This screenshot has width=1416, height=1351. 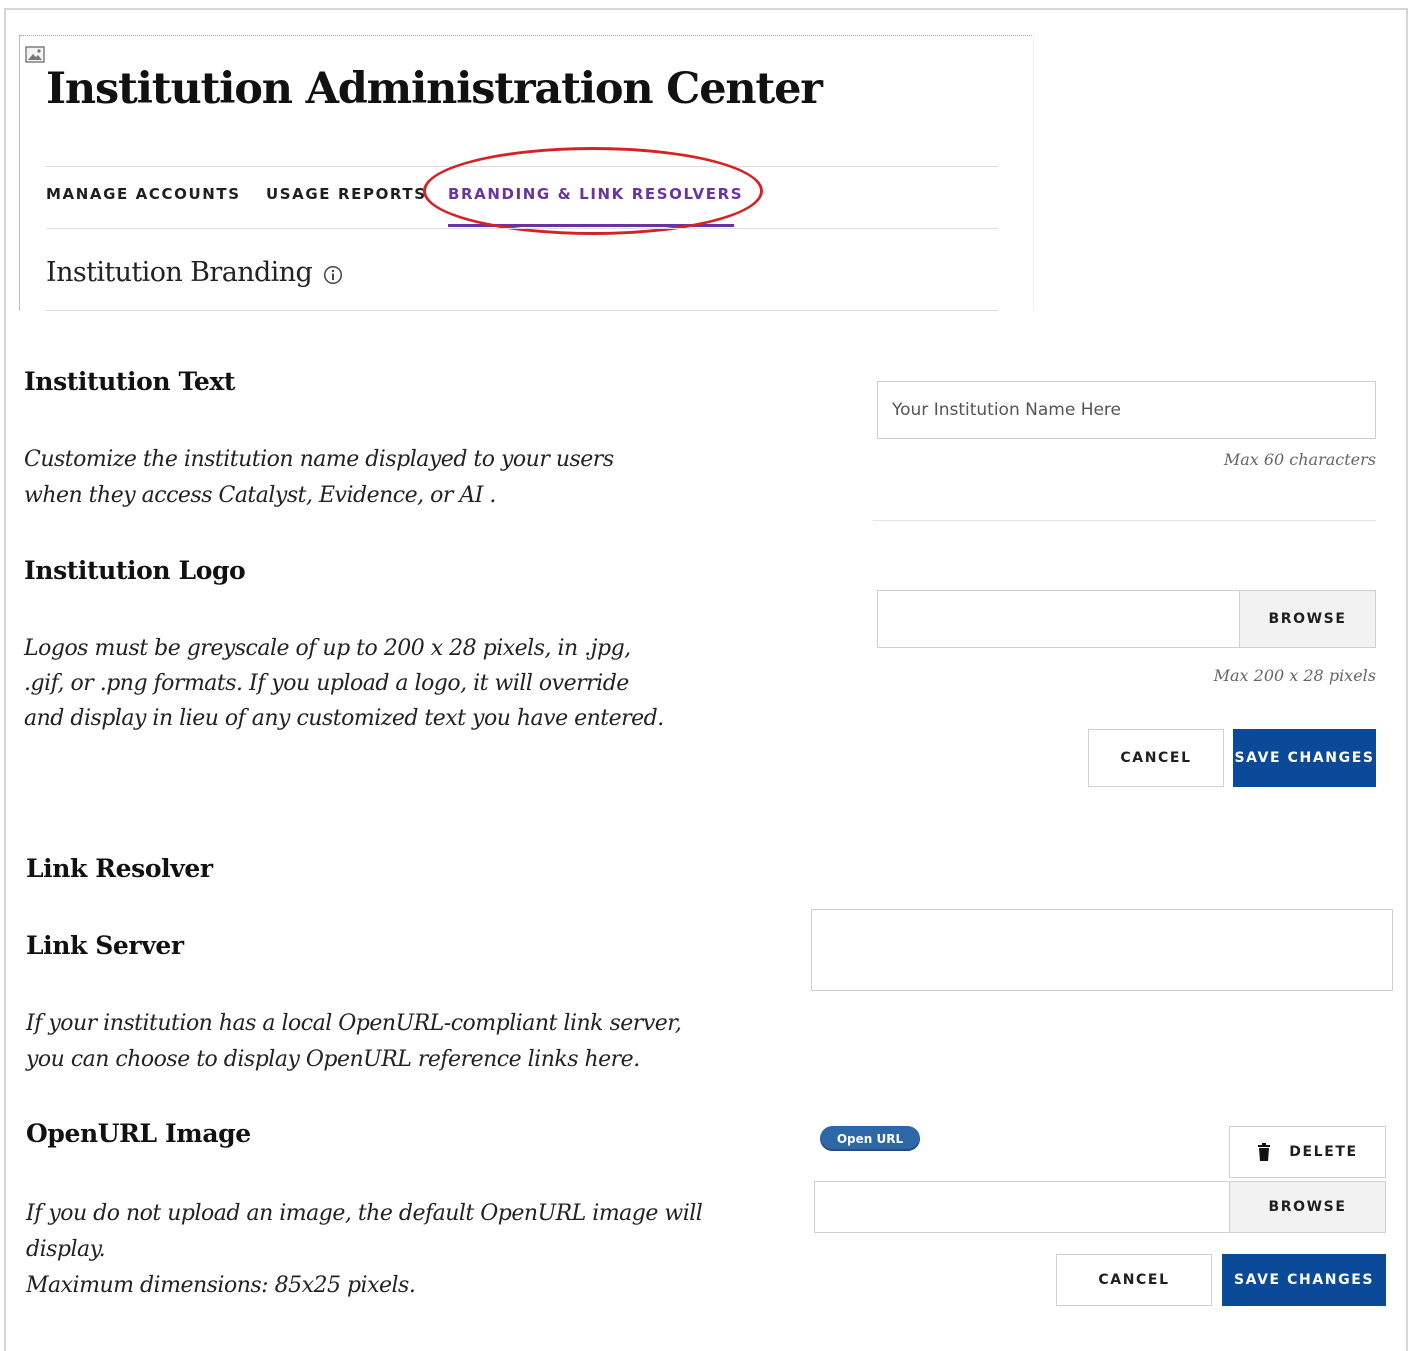 I want to click on tabs-bottom-divider, so click(x=522, y=228).